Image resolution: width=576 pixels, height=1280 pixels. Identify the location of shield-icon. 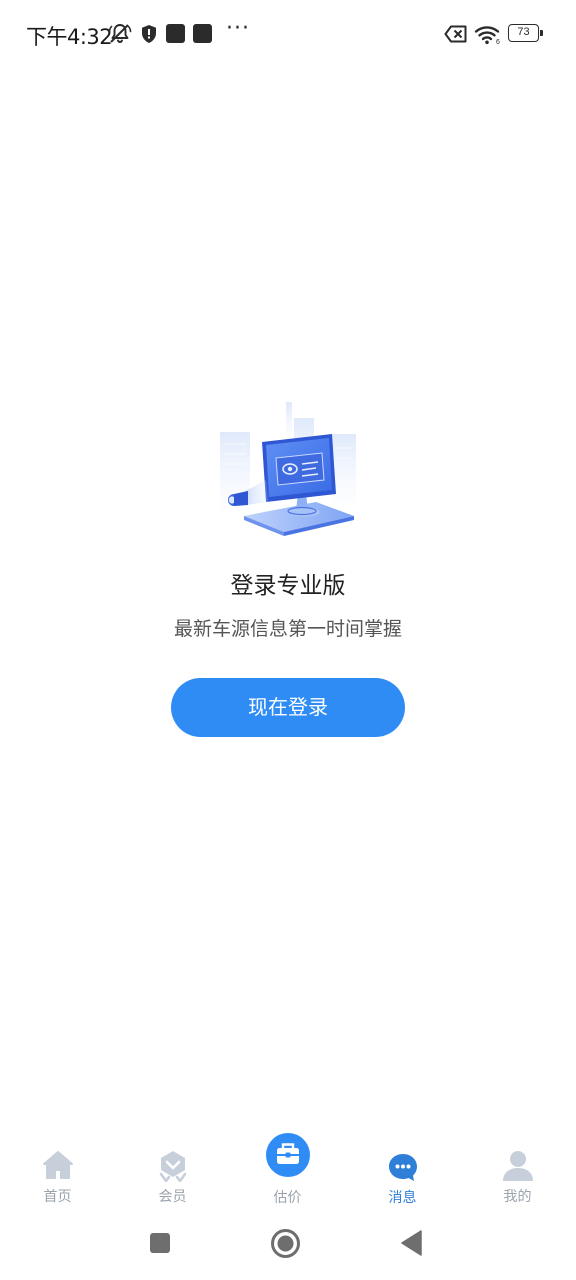
(149, 34).